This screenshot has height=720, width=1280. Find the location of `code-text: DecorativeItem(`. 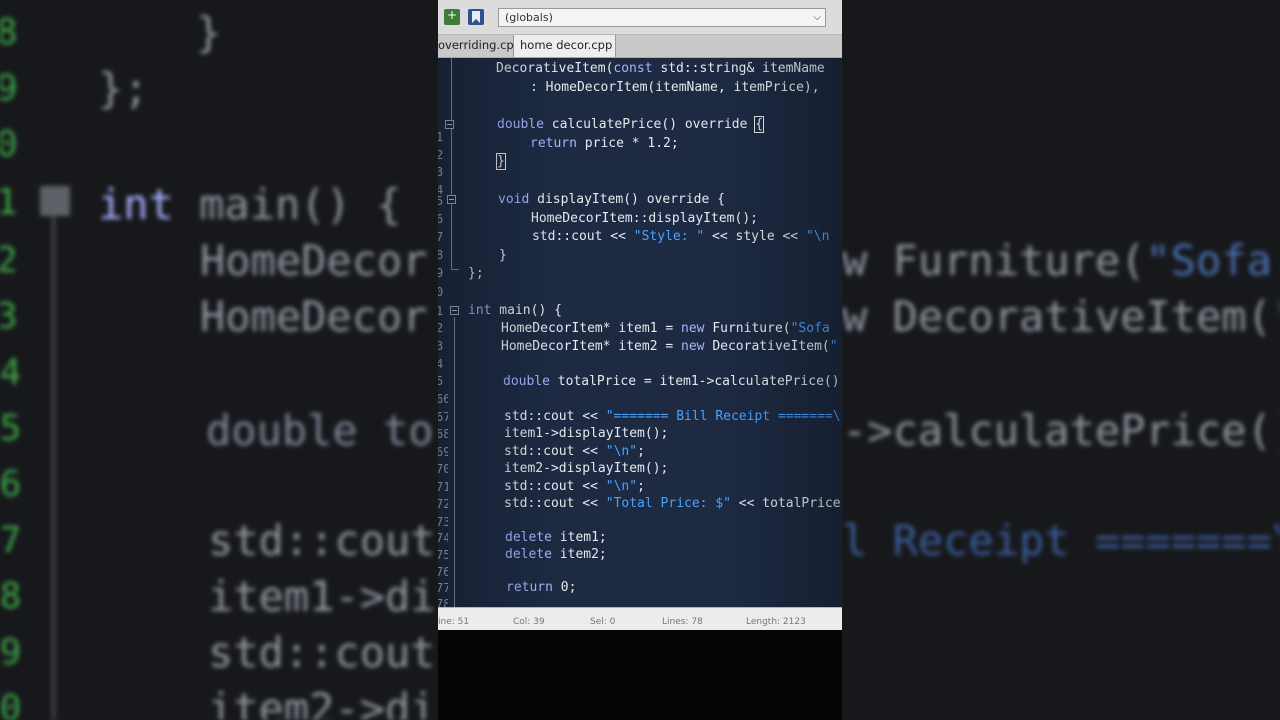

code-text: DecorativeItem( is located at coordinates (767, 346).